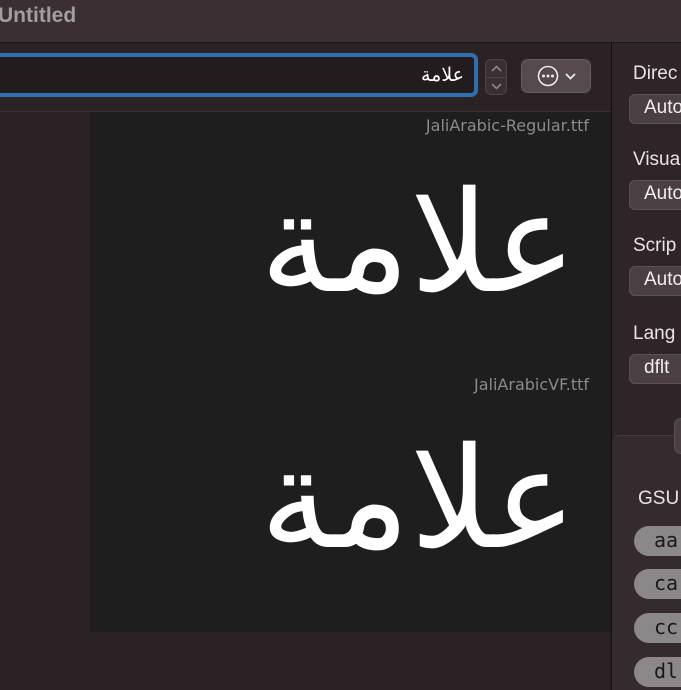  What do you see at coordinates (531, 384) in the screenshot?
I see `font-file-label: JaliArabicVF.ttf` at bounding box center [531, 384].